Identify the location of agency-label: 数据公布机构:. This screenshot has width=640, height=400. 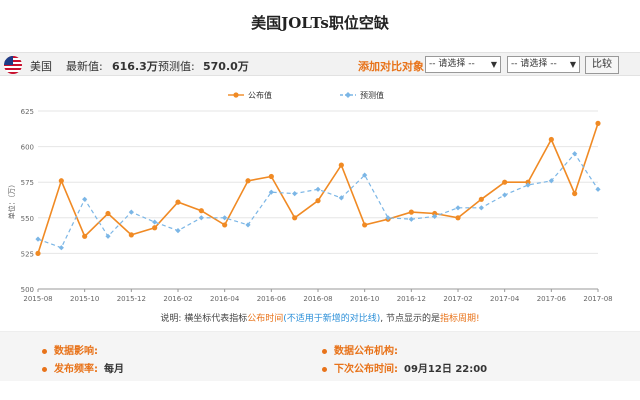
(366, 351).